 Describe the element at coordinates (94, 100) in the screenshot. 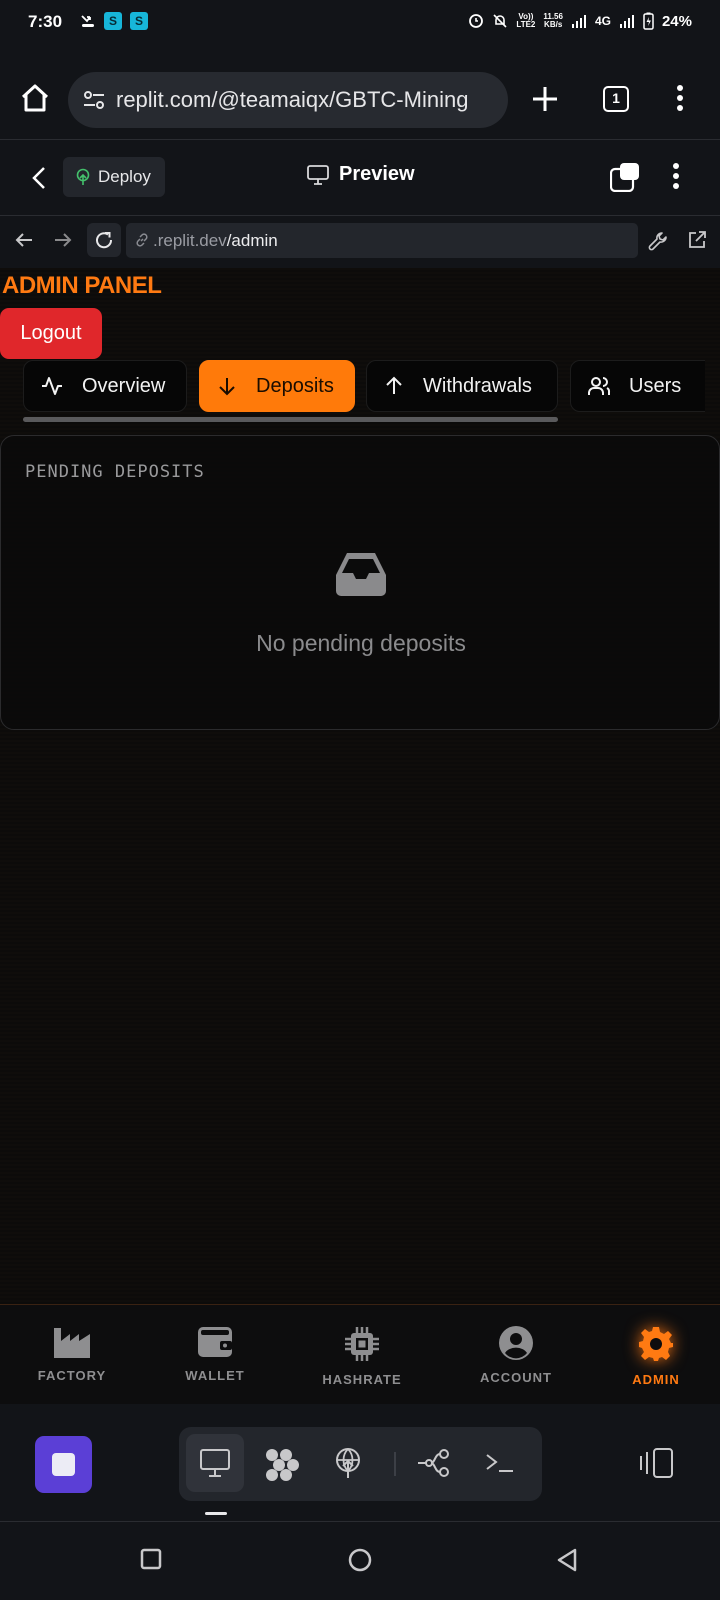

I see `site-settings-icon` at that location.